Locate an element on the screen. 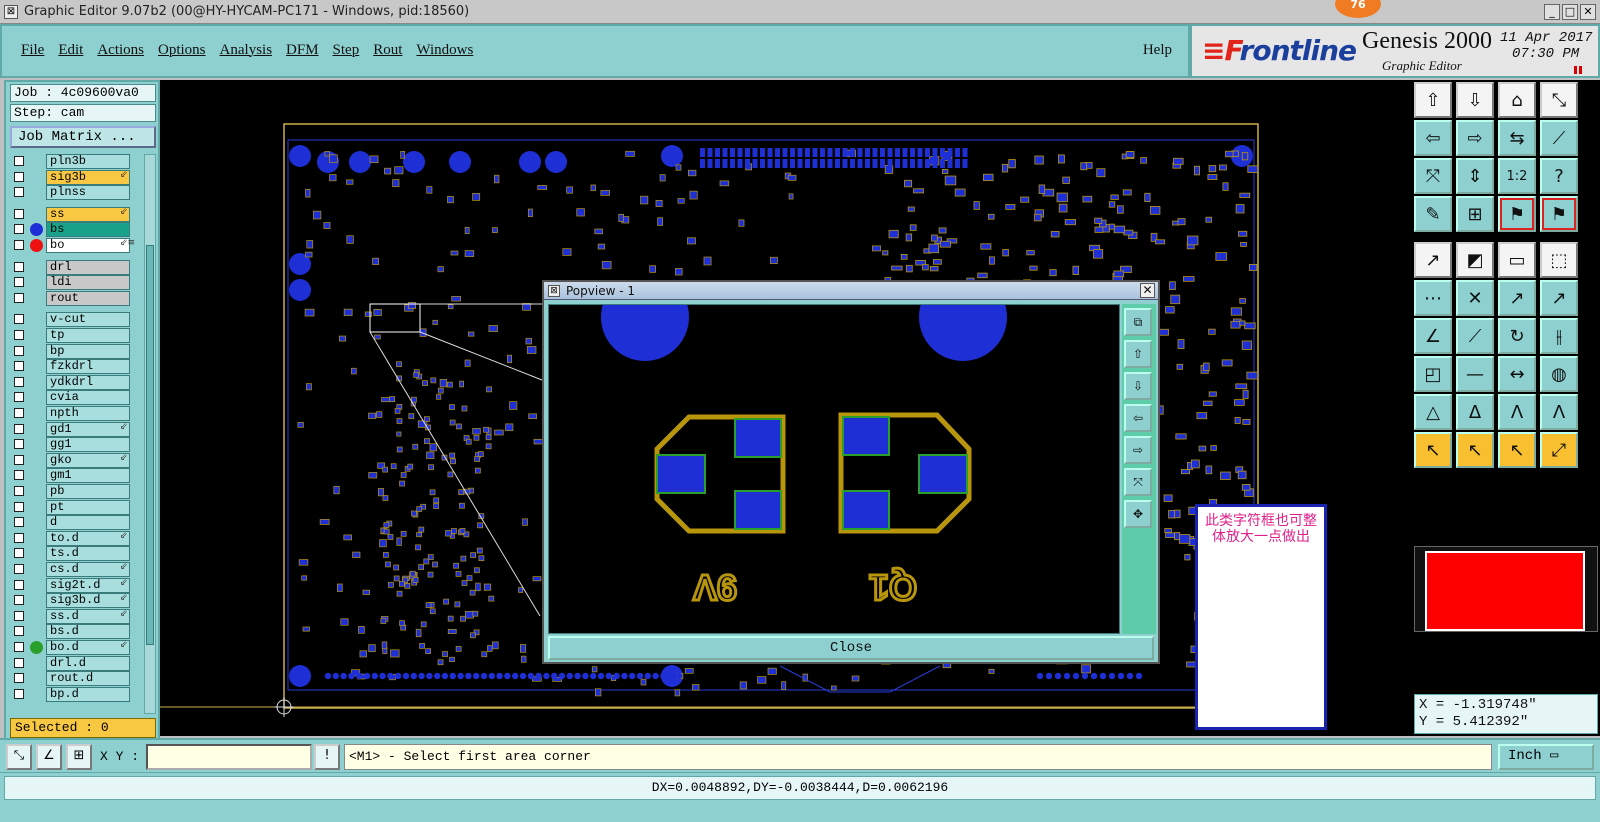 The width and height of the screenshot is (1600, 822). layer-row: bo.d ⇙ is located at coordinates (75, 647).